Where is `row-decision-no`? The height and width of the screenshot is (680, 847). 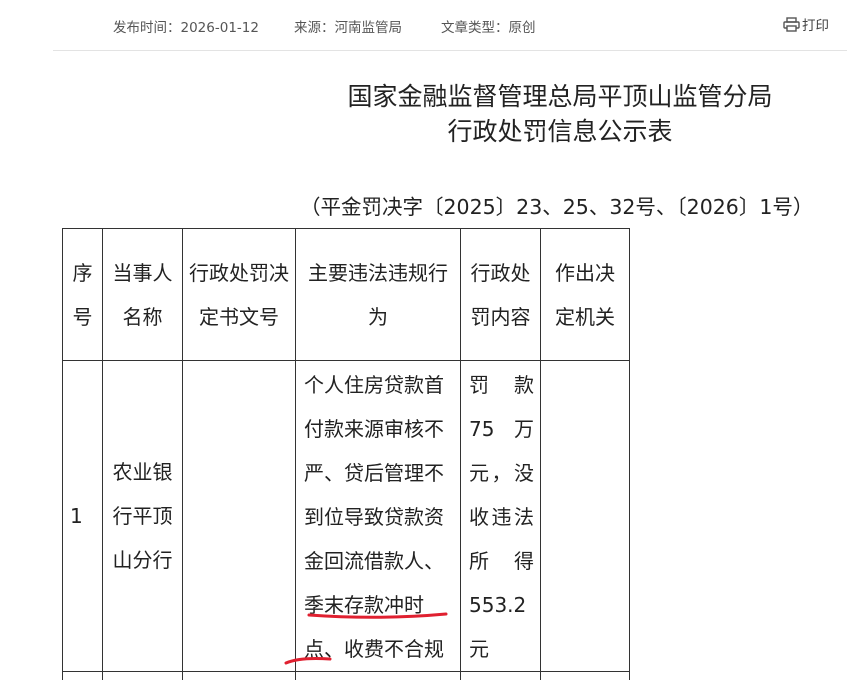 row-decision-no is located at coordinates (239, 516).